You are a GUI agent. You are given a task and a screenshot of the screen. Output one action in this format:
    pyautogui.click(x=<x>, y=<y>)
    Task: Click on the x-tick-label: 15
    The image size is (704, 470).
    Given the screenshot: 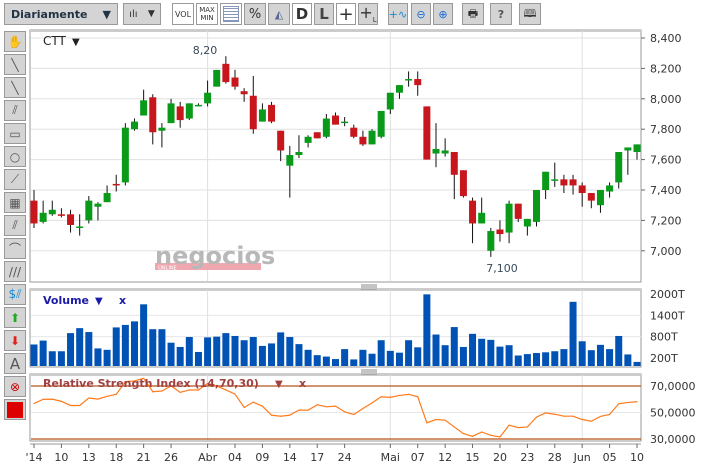 What is the action you would take?
    pyautogui.click(x=473, y=457)
    